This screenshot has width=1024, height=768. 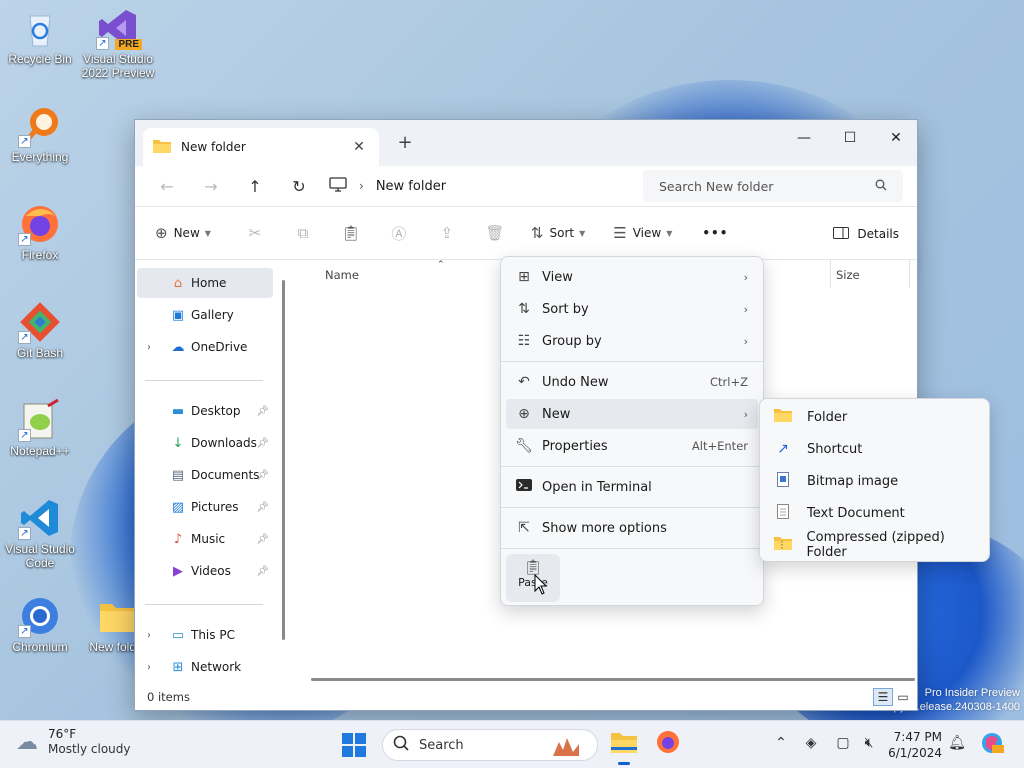 What do you see at coordinates (40, 330) in the screenshot?
I see `desktop-icon-git-bash: ↗ Git Bash` at bounding box center [40, 330].